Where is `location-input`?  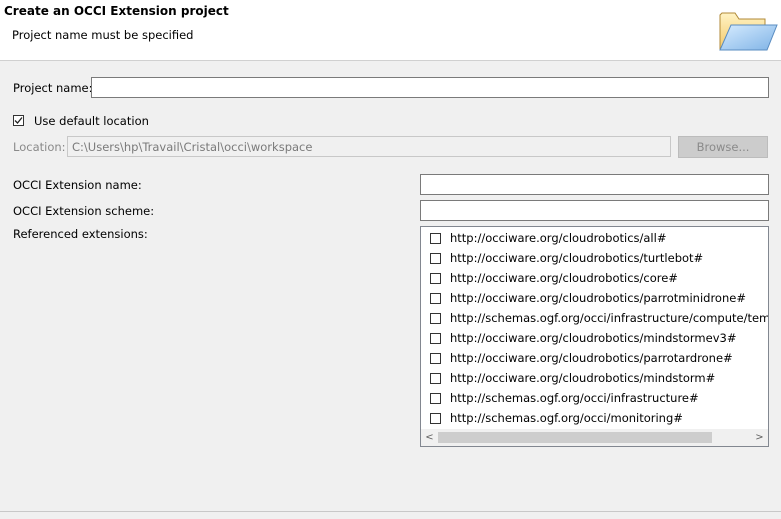 location-input is located at coordinates (369, 146).